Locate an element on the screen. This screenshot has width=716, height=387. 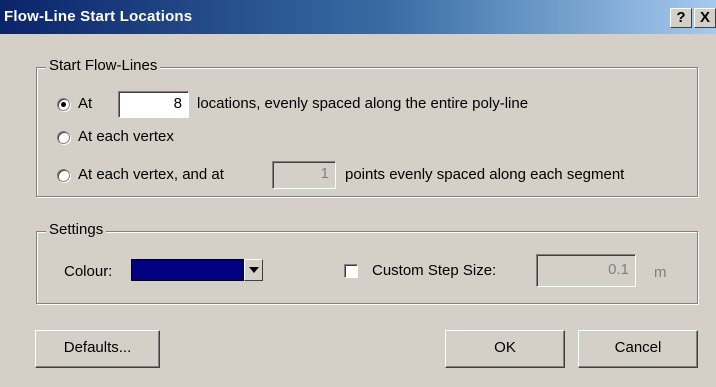
window-title: Flow-Line Start Locations is located at coordinates (98, 16).